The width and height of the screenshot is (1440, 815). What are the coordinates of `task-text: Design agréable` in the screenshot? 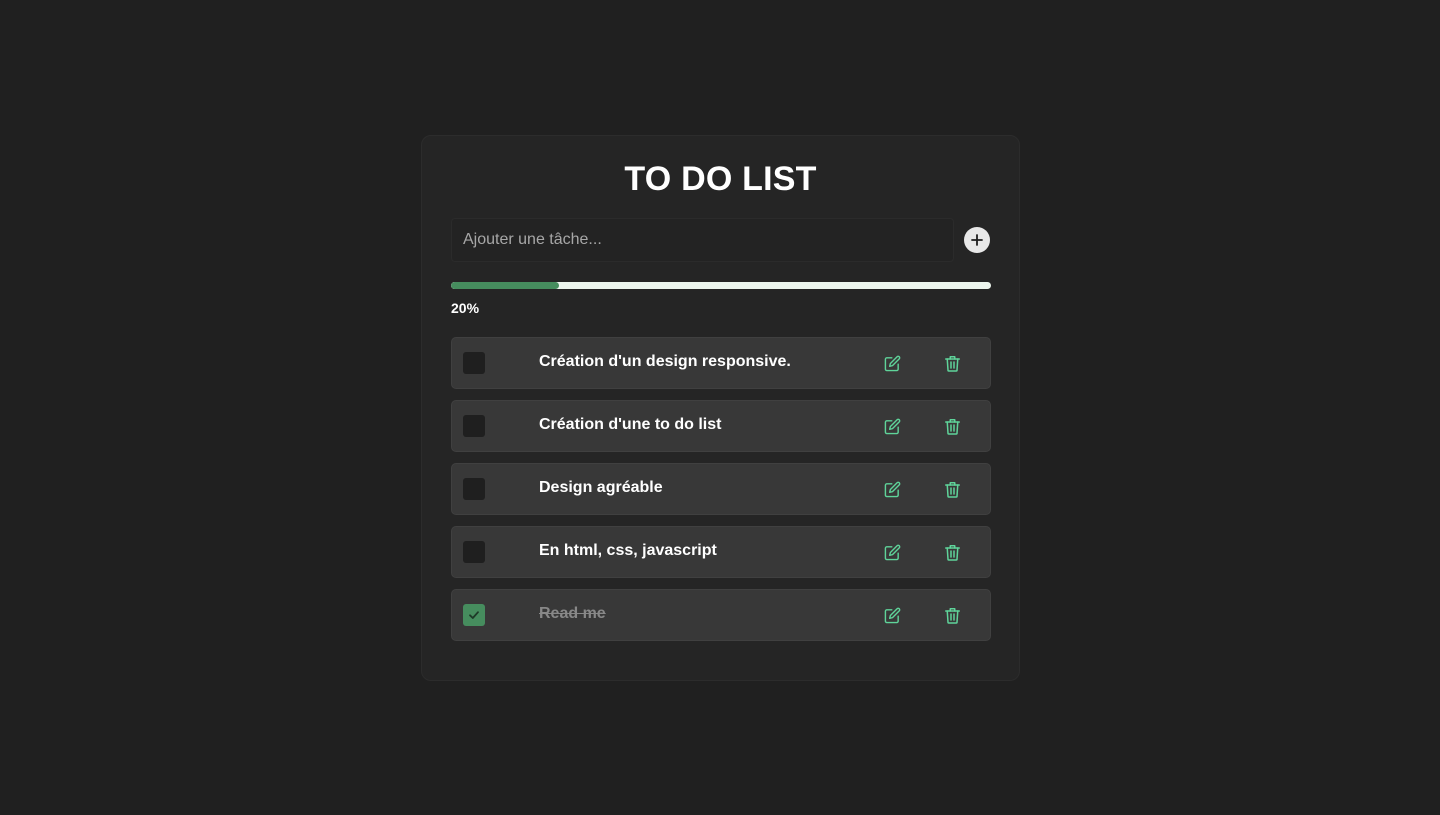 It's located at (601, 487).